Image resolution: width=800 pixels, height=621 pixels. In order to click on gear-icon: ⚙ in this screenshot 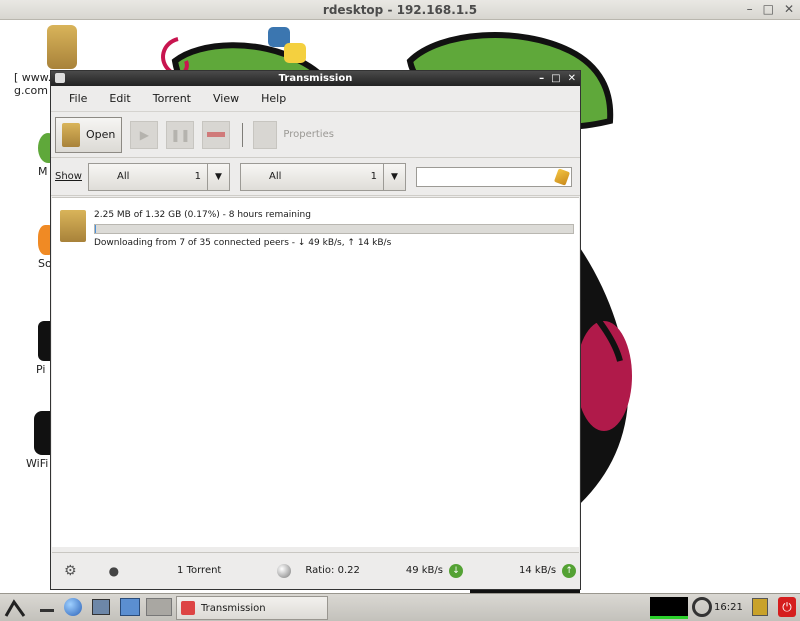, I will do `click(70, 570)`.